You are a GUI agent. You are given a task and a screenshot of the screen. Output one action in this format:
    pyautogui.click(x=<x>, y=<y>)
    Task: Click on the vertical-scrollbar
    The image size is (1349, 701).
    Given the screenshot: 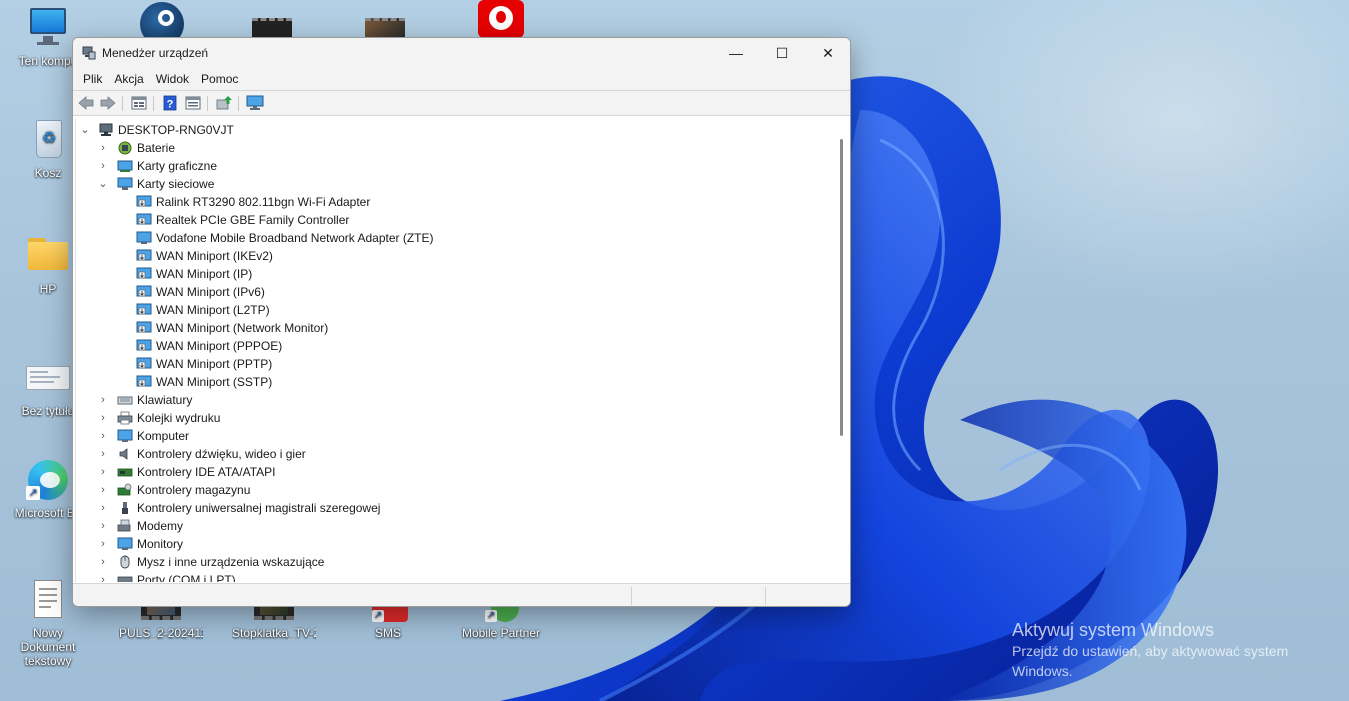 What is the action you would take?
    pyautogui.click(x=842, y=350)
    